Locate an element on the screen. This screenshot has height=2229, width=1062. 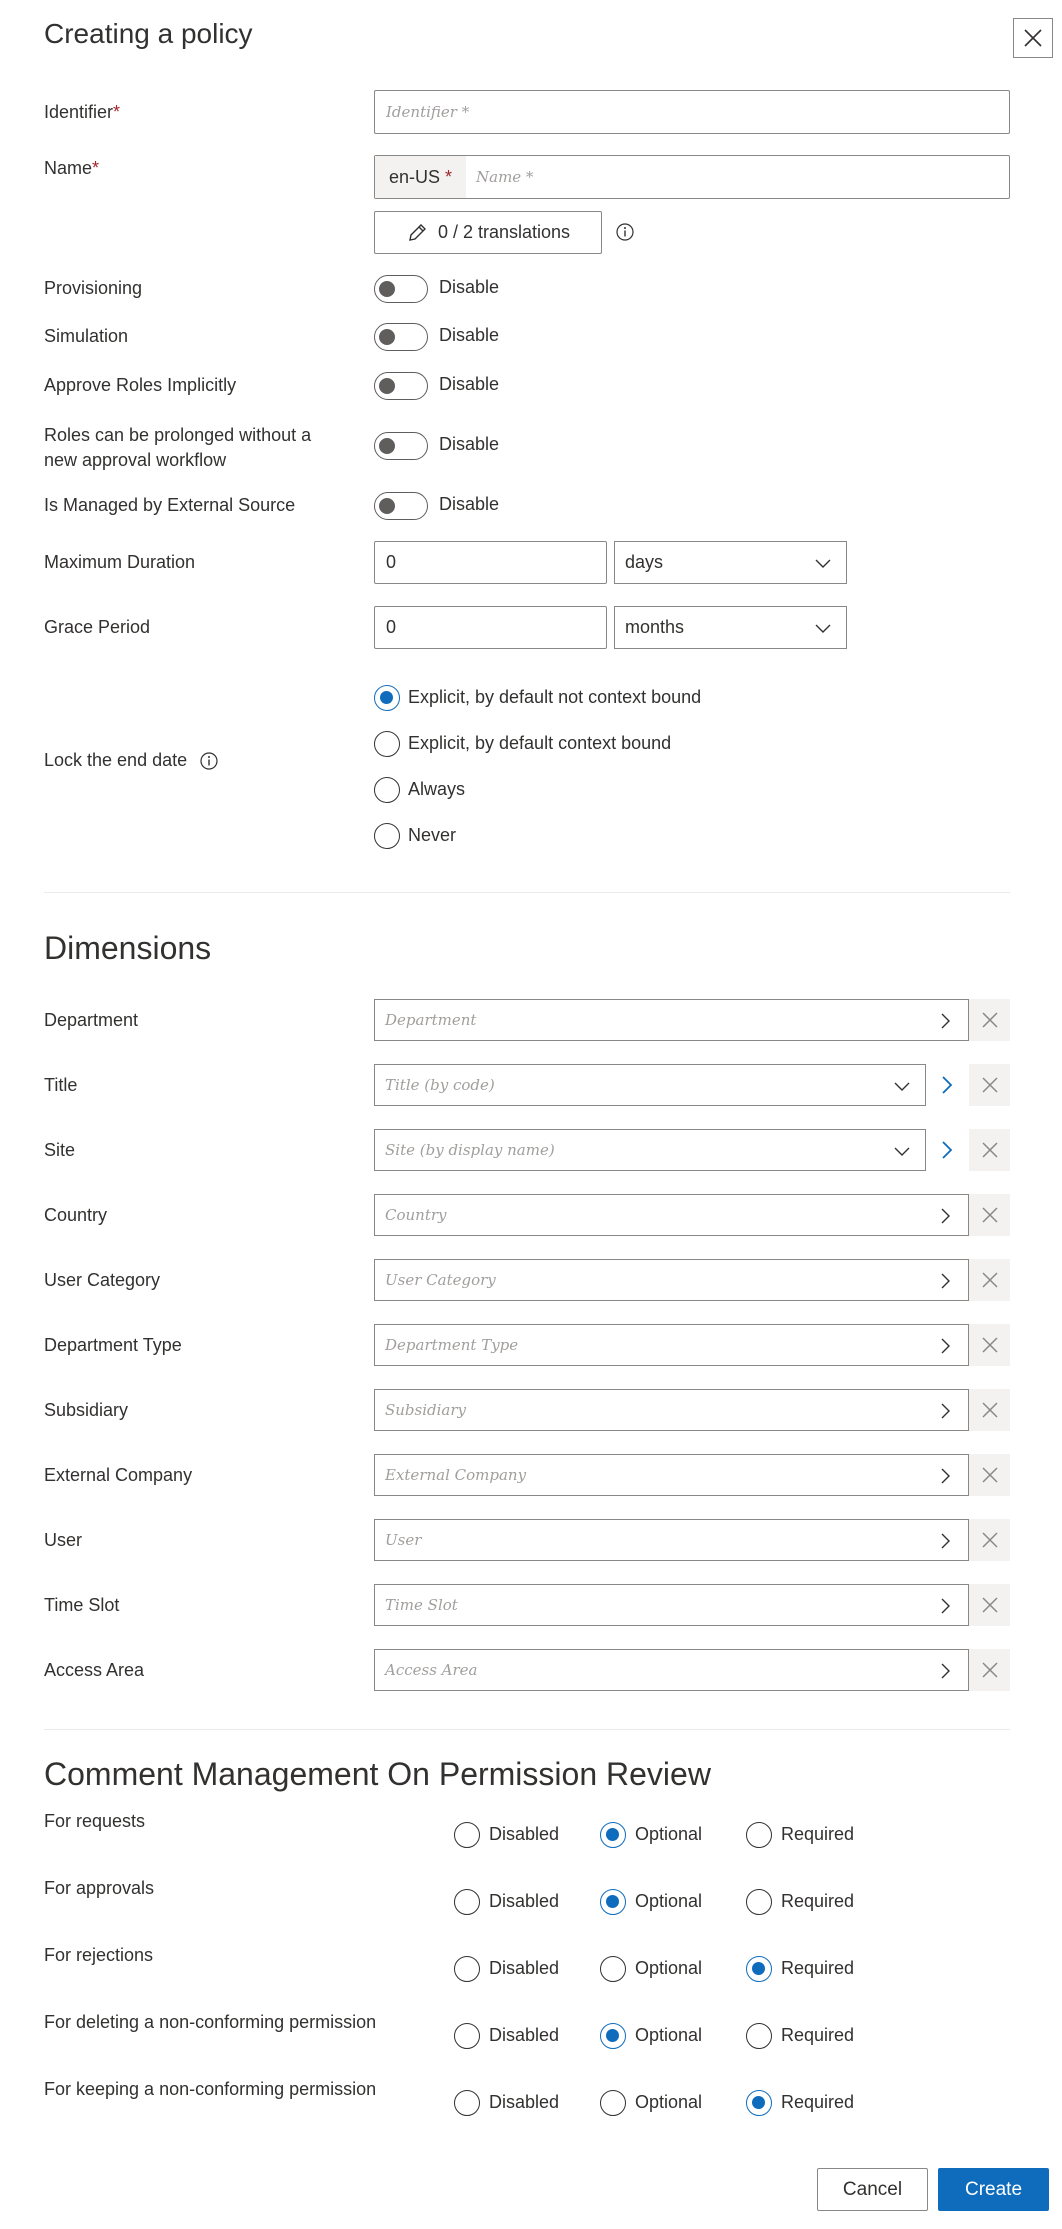
dimension-5-placeholder: Department Type is located at coordinates (452, 1345).